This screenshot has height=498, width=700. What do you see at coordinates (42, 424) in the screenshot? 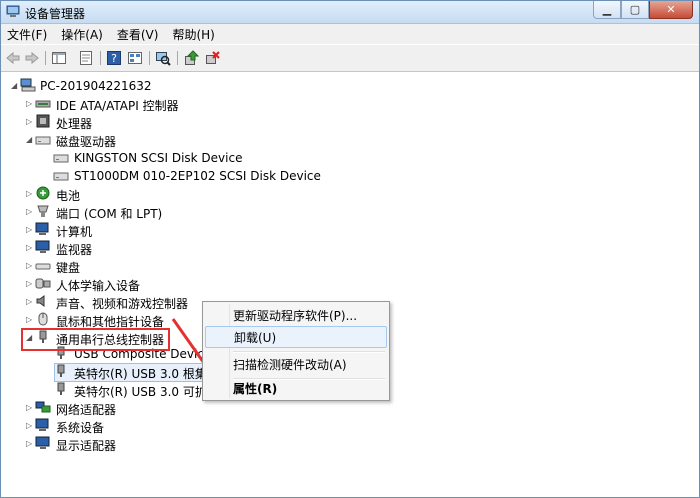
I see `system-icon` at bounding box center [42, 424].